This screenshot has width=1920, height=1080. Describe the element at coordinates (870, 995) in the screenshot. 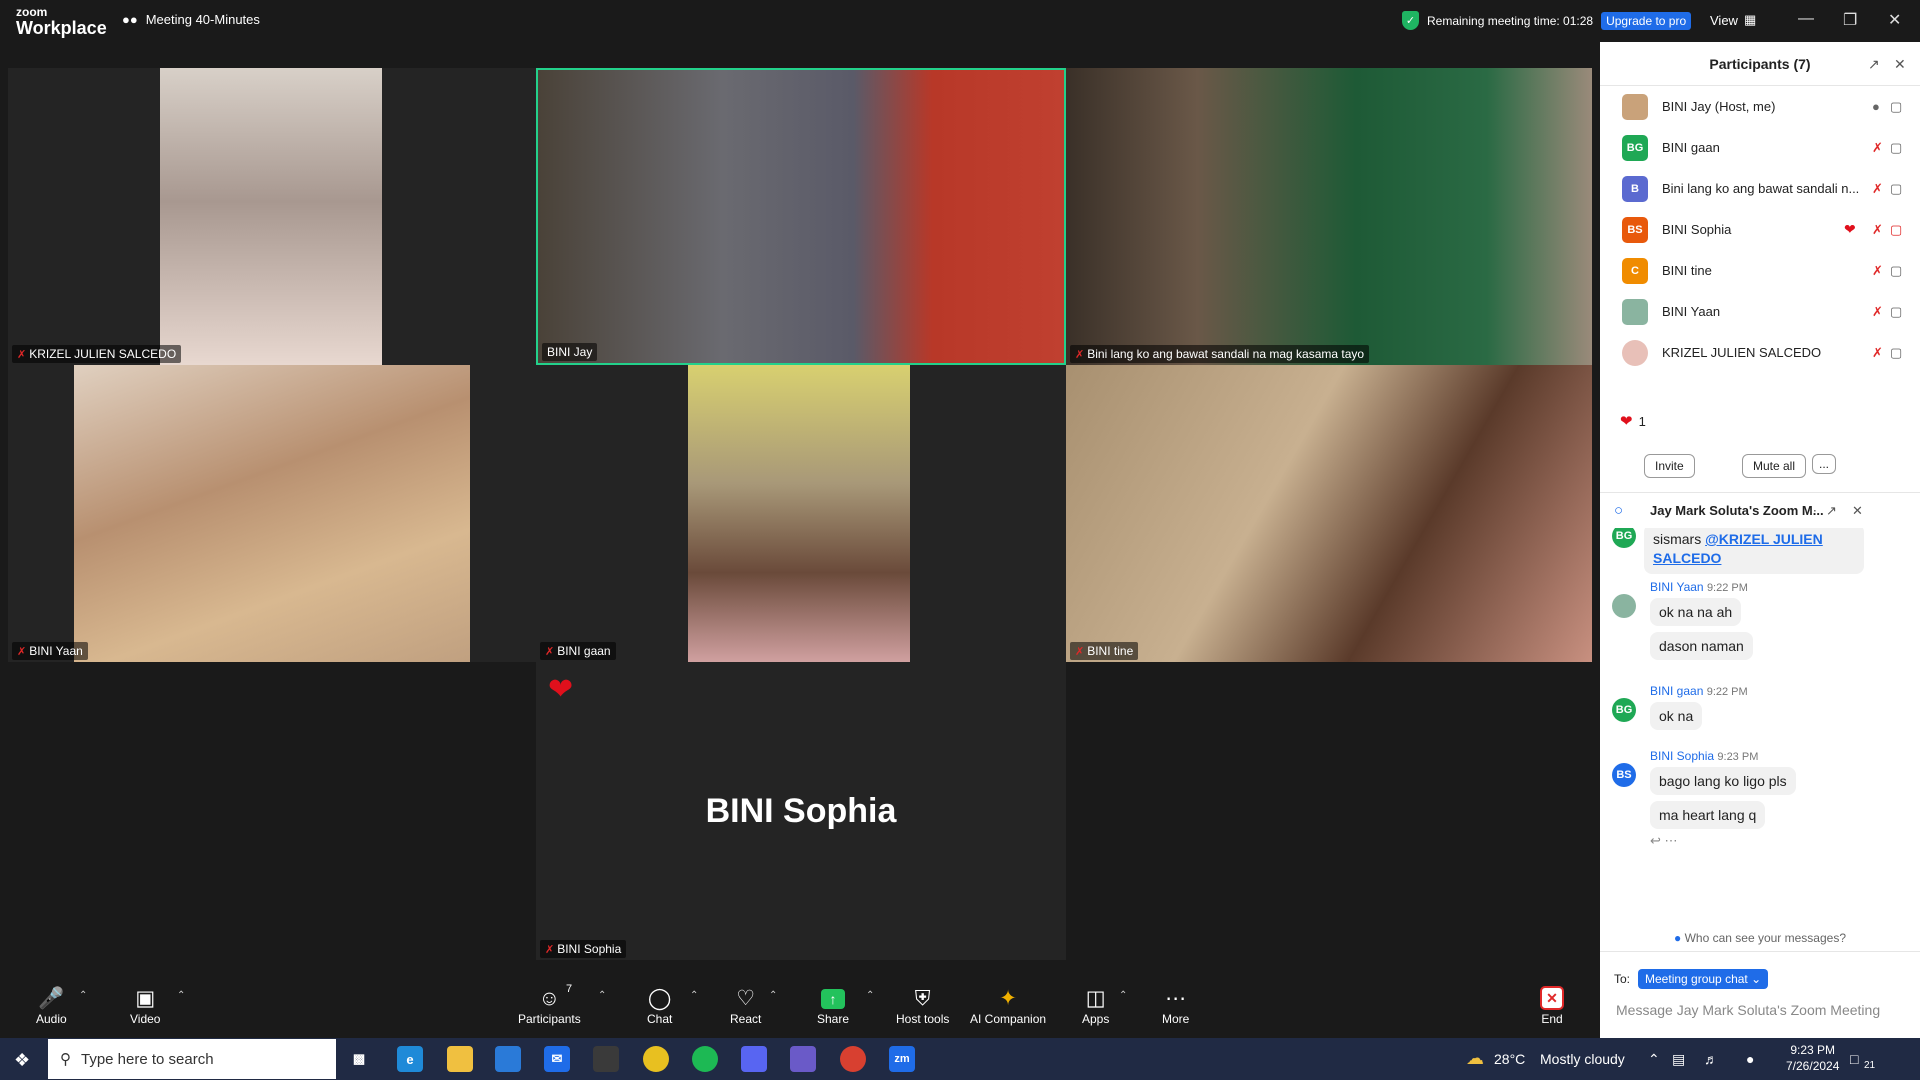

I see `share-caret-icon: ⌃` at that location.